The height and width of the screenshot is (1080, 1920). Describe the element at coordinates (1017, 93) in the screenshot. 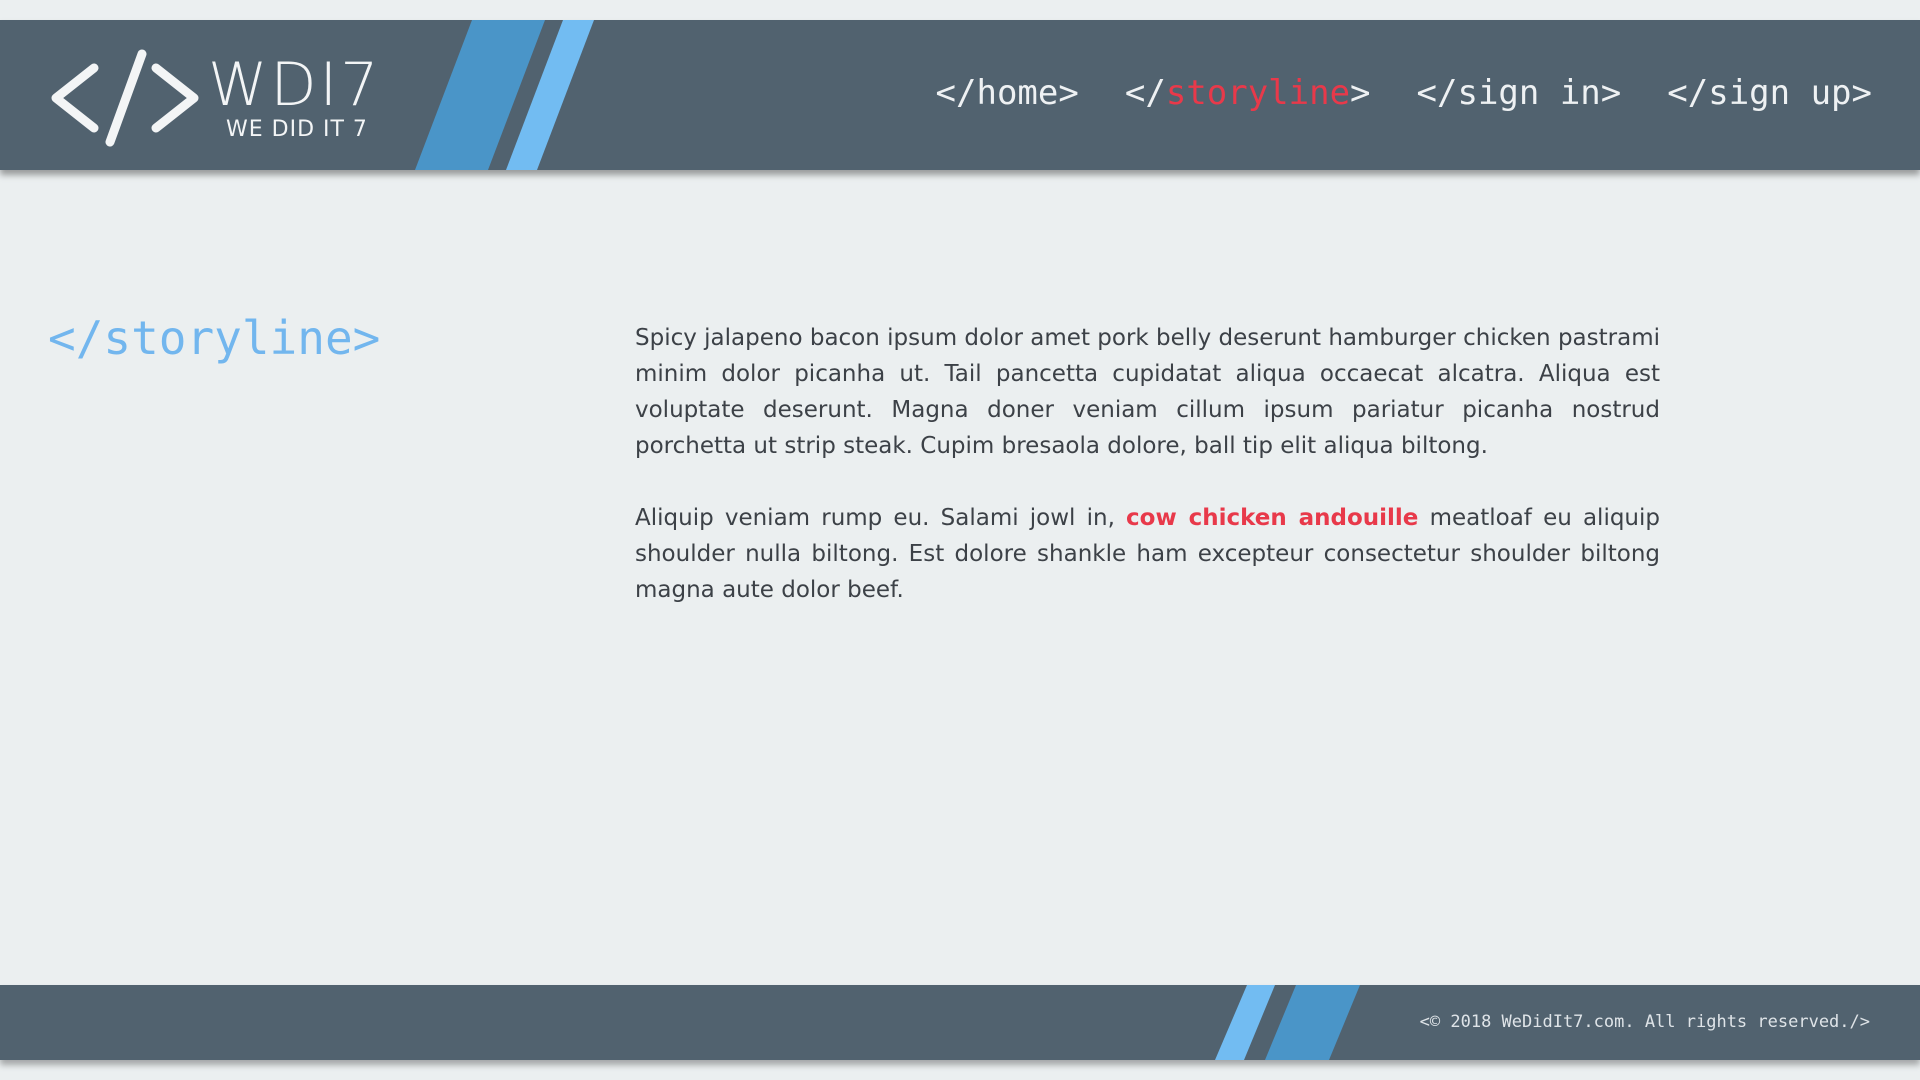

I see `nav-home-label: home` at that location.